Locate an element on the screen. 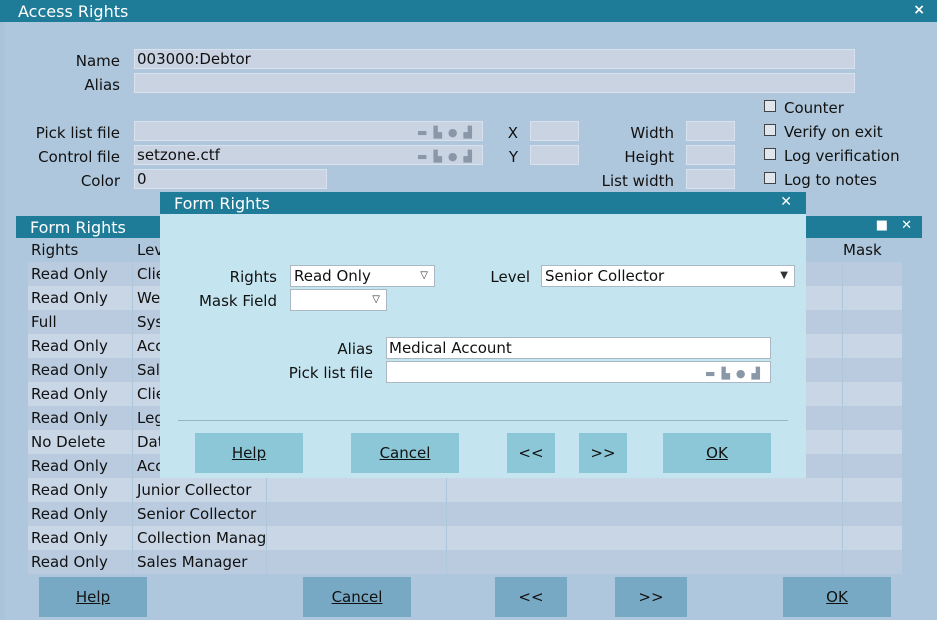 Image resolution: width=937 pixels, height=620 pixels. dialog-picklist-field: ▬▙●▟ is located at coordinates (578, 372).